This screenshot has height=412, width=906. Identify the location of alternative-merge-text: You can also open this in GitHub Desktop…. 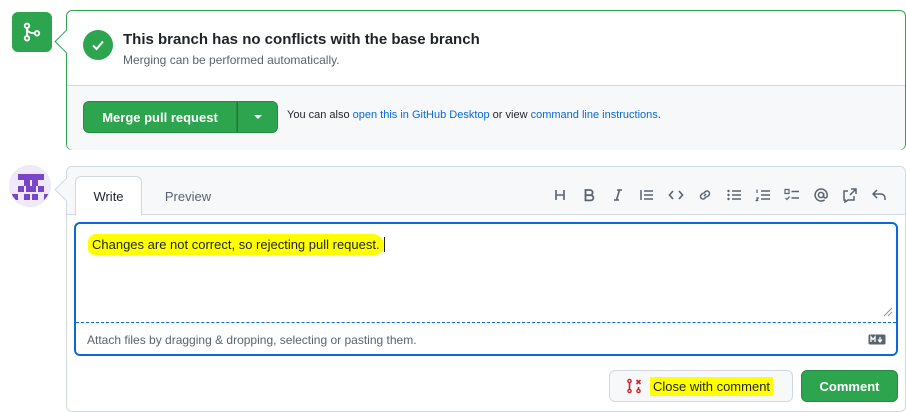
(474, 115).